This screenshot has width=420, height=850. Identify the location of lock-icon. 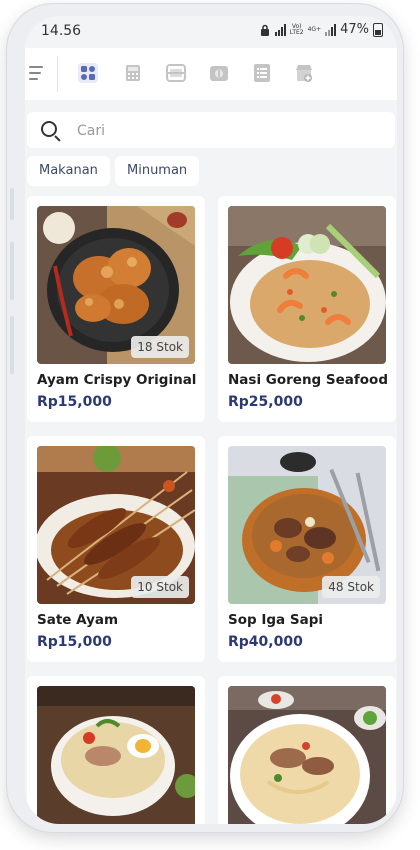
(264, 30).